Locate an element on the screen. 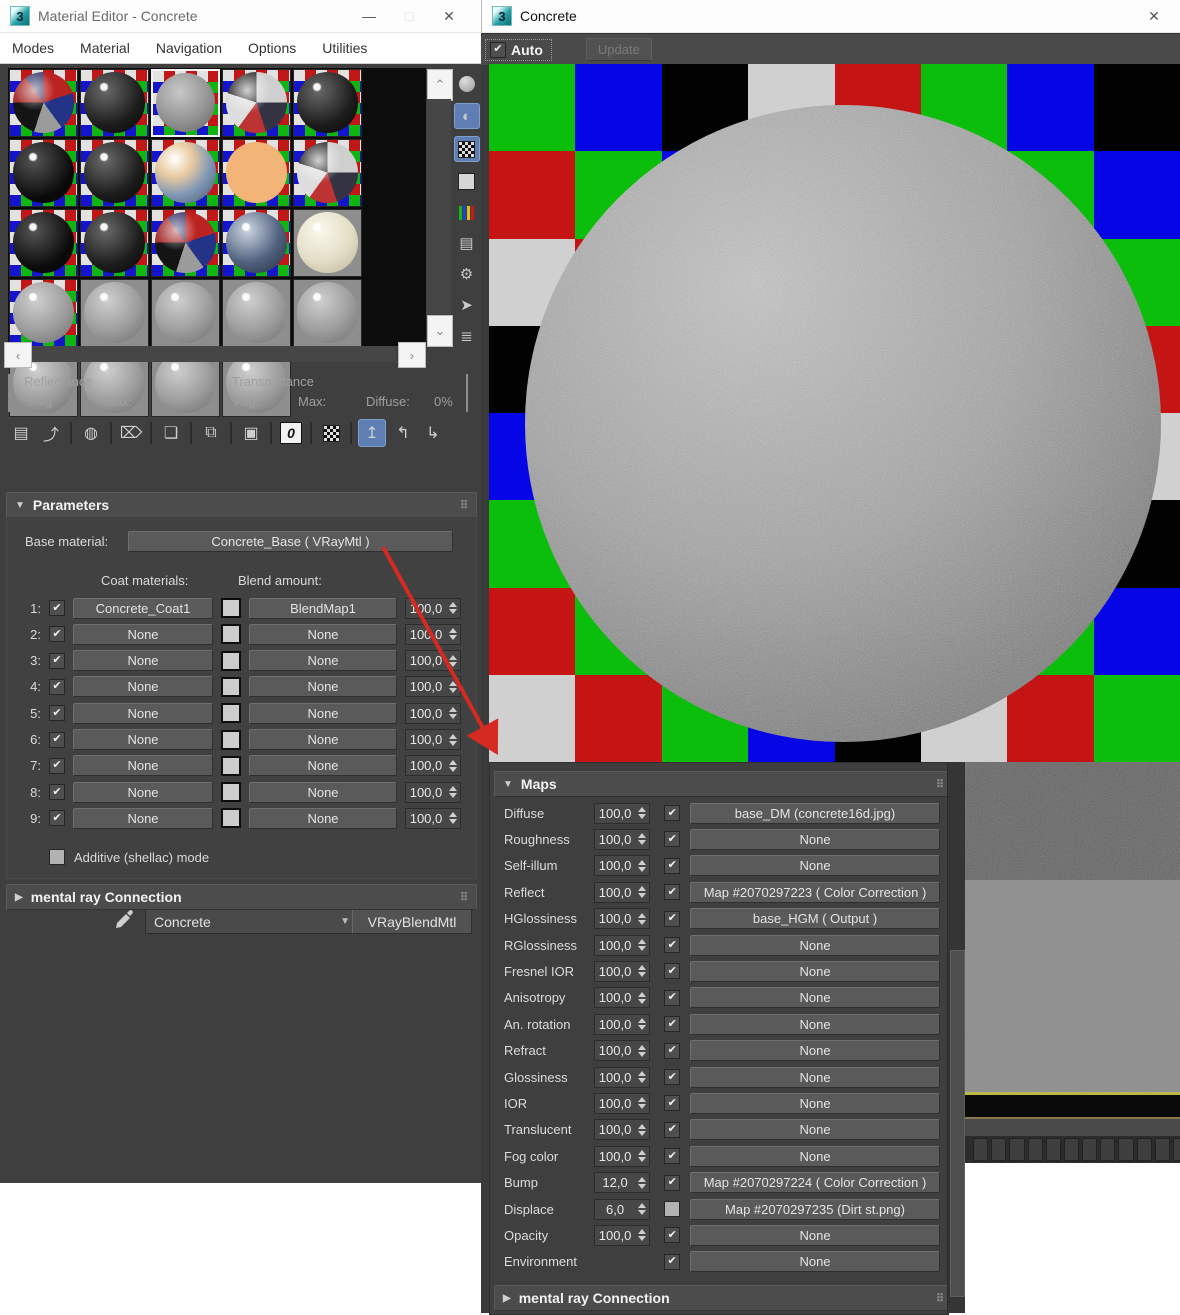 Image resolution: width=1180 pixels, height=1315 pixels. options-icon: ⚙ is located at coordinates (467, 274).